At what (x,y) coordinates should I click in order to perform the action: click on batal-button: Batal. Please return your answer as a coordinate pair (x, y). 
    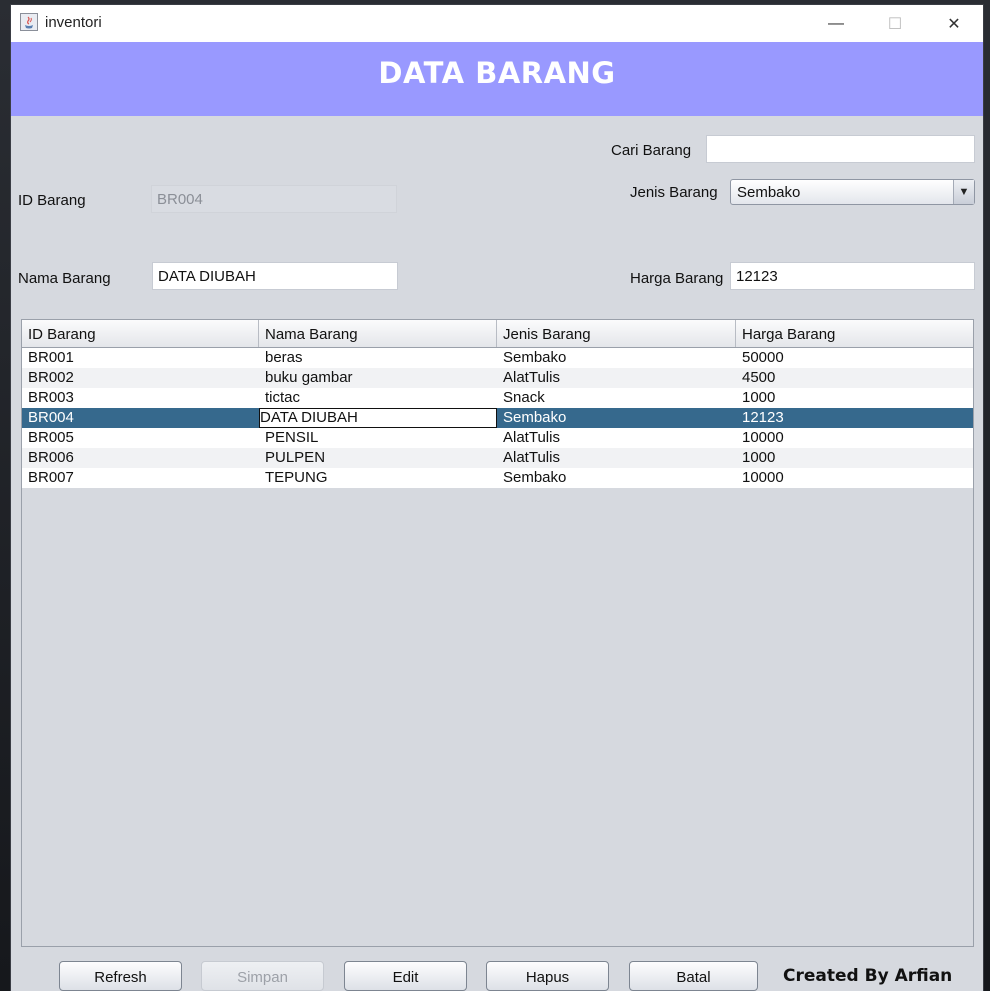
    Looking at the image, I should click on (693, 976).